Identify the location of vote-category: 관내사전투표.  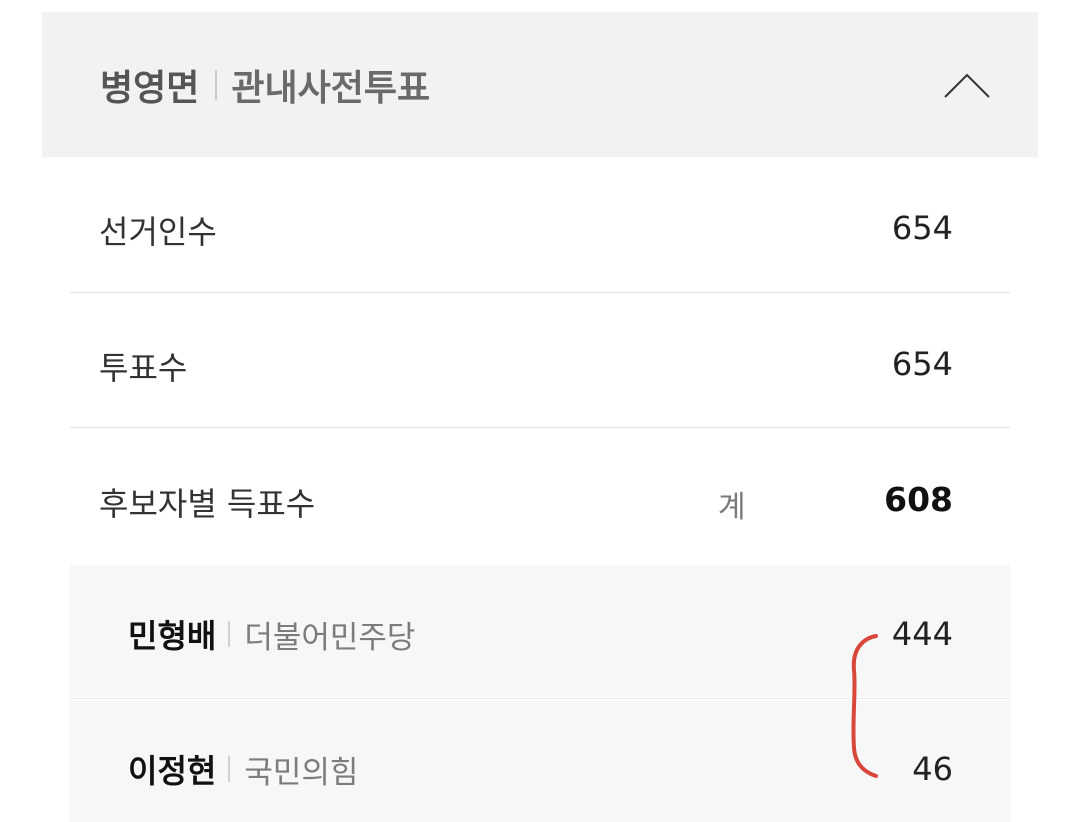
(331, 88).